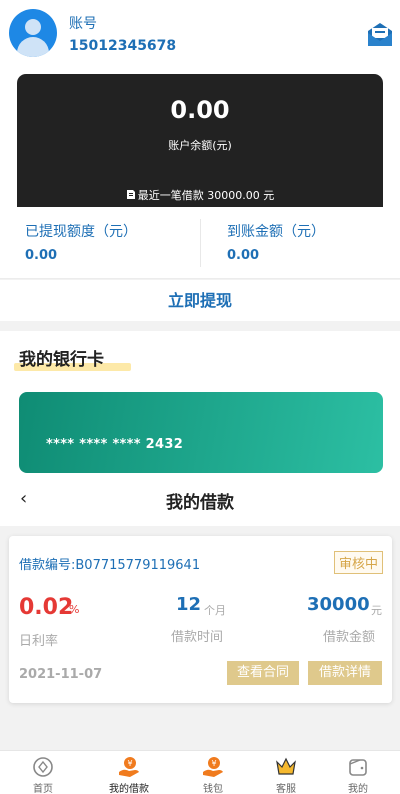 The height and width of the screenshot is (794, 400). I want to click on bank-card: **** **** **** 2432, so click(201, 432).